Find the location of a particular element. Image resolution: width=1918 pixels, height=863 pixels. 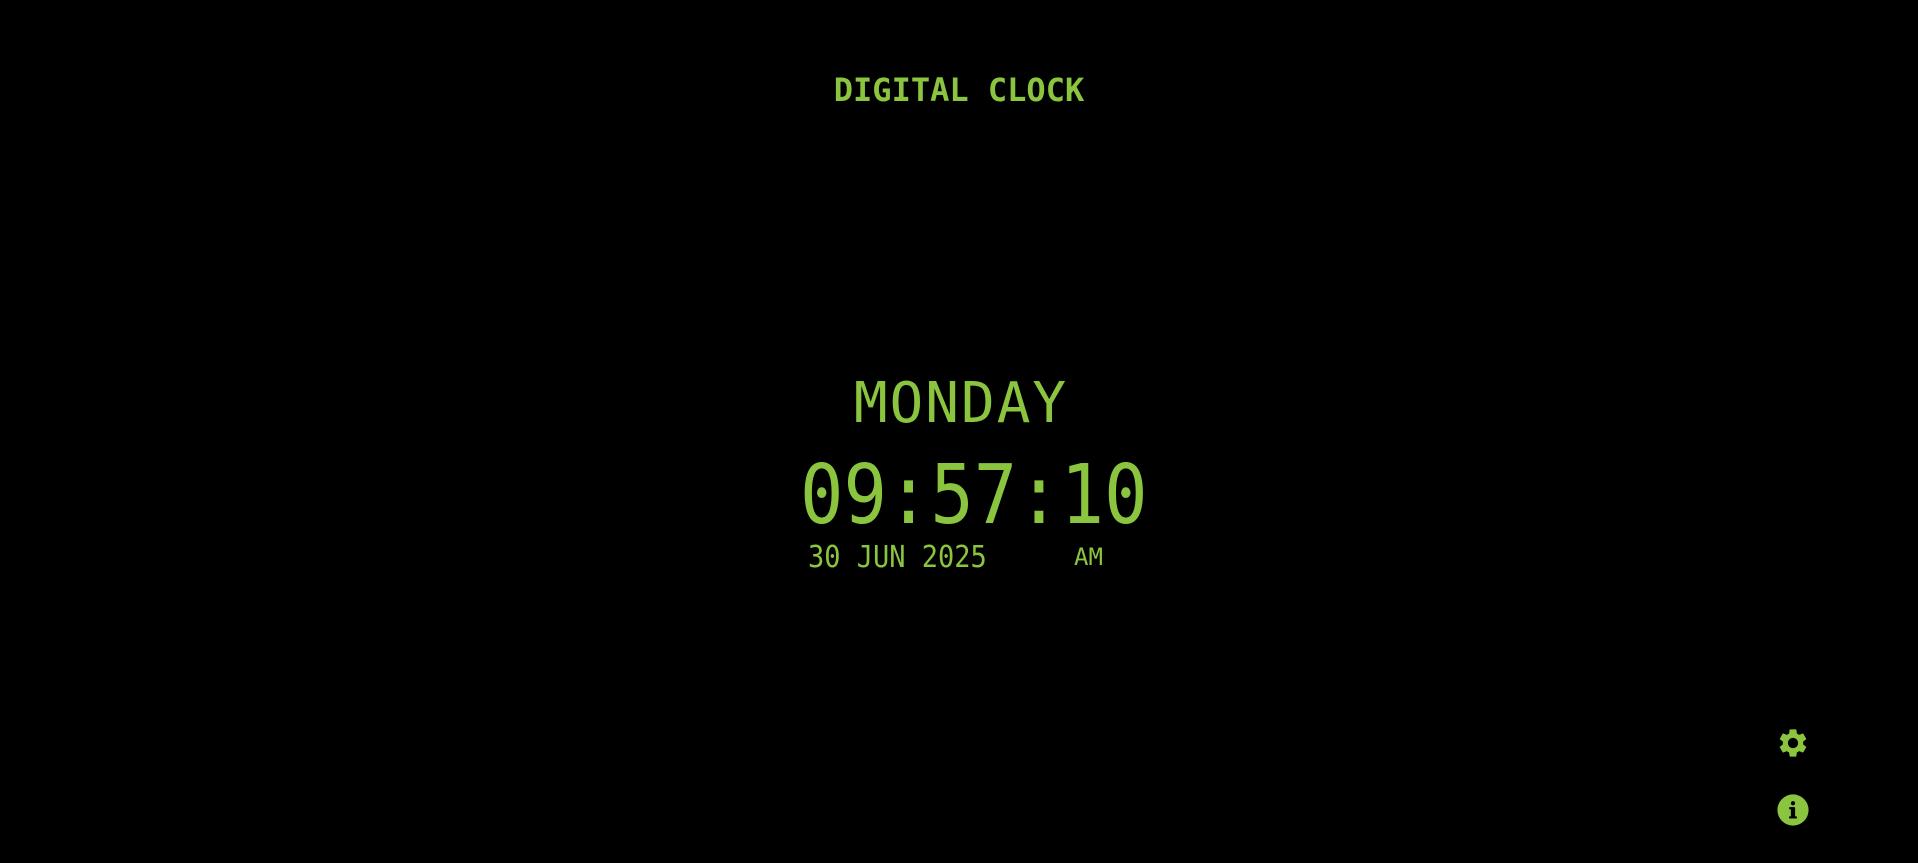

time-display: 09:57:10 is located at coordinates (974, 495).